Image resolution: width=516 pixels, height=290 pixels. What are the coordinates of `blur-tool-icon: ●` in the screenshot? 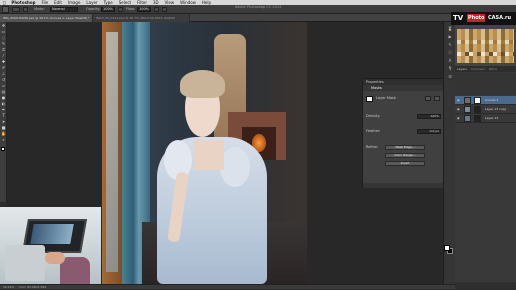 It's located at (3, 98).